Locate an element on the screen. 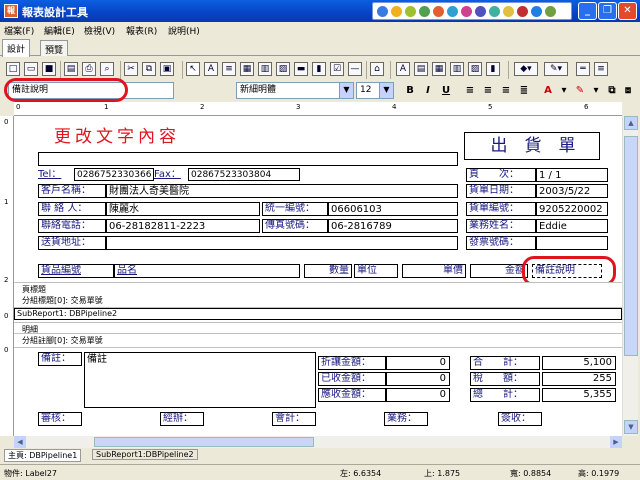 Image resolution: width=640 pixels, height=480 pixels. tax-field: 255 is located at coordinates (579, 379).